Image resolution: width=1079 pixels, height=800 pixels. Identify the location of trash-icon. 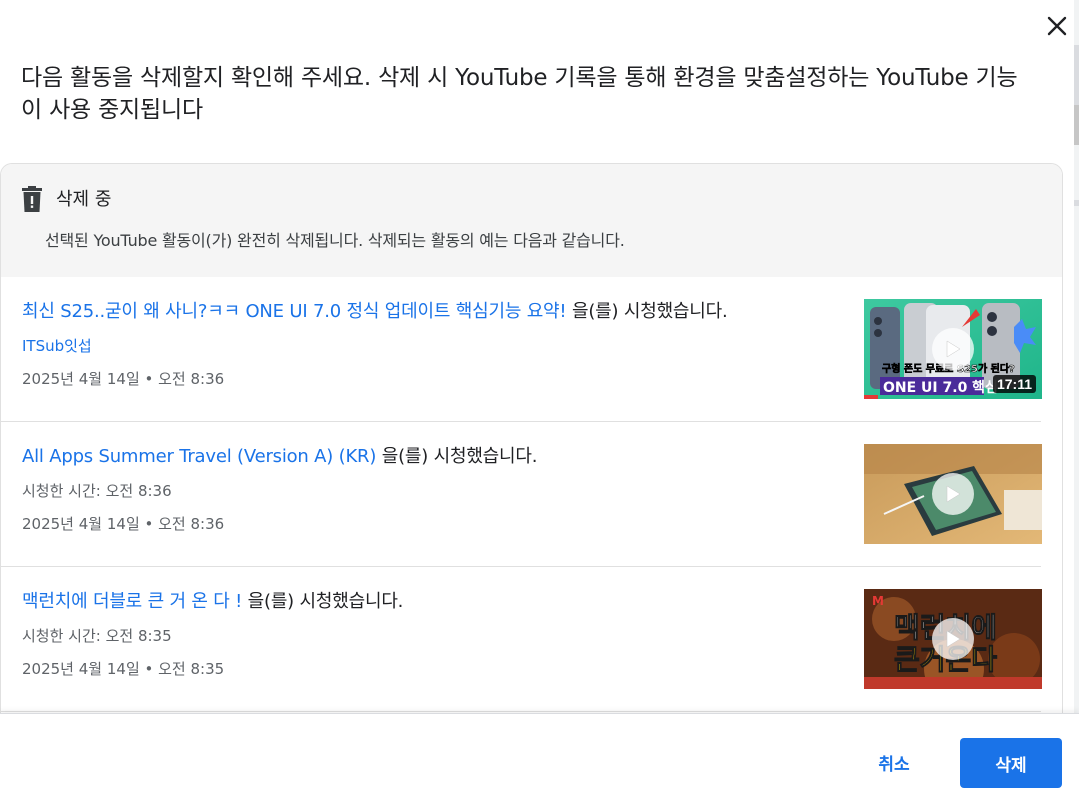
(32, 199).